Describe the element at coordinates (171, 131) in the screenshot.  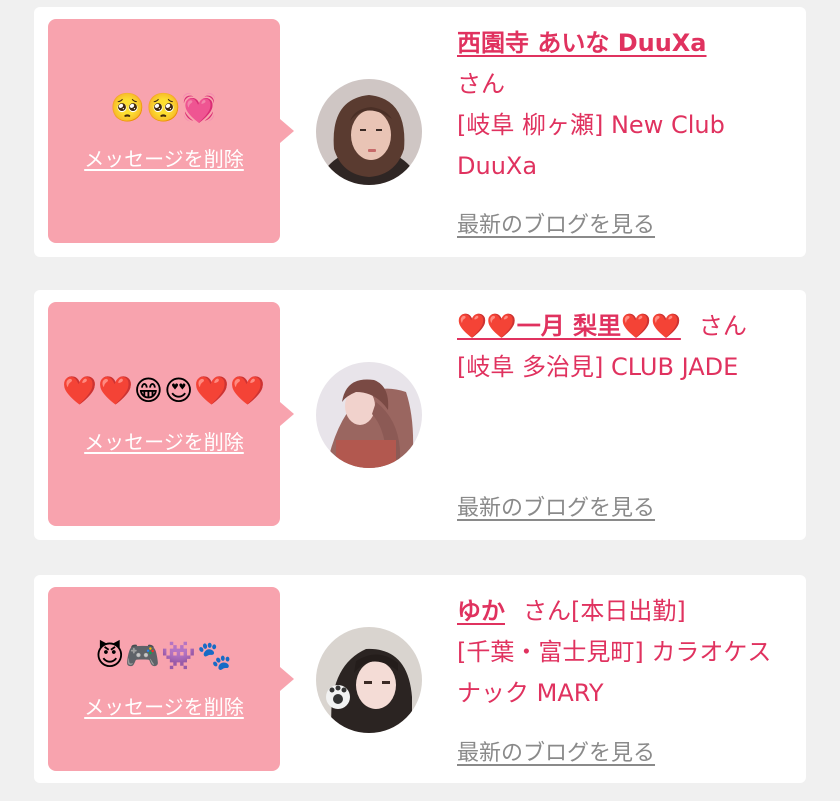
I see `message-bubble: 🥺🥺💓 メッセージを削除` at that location.